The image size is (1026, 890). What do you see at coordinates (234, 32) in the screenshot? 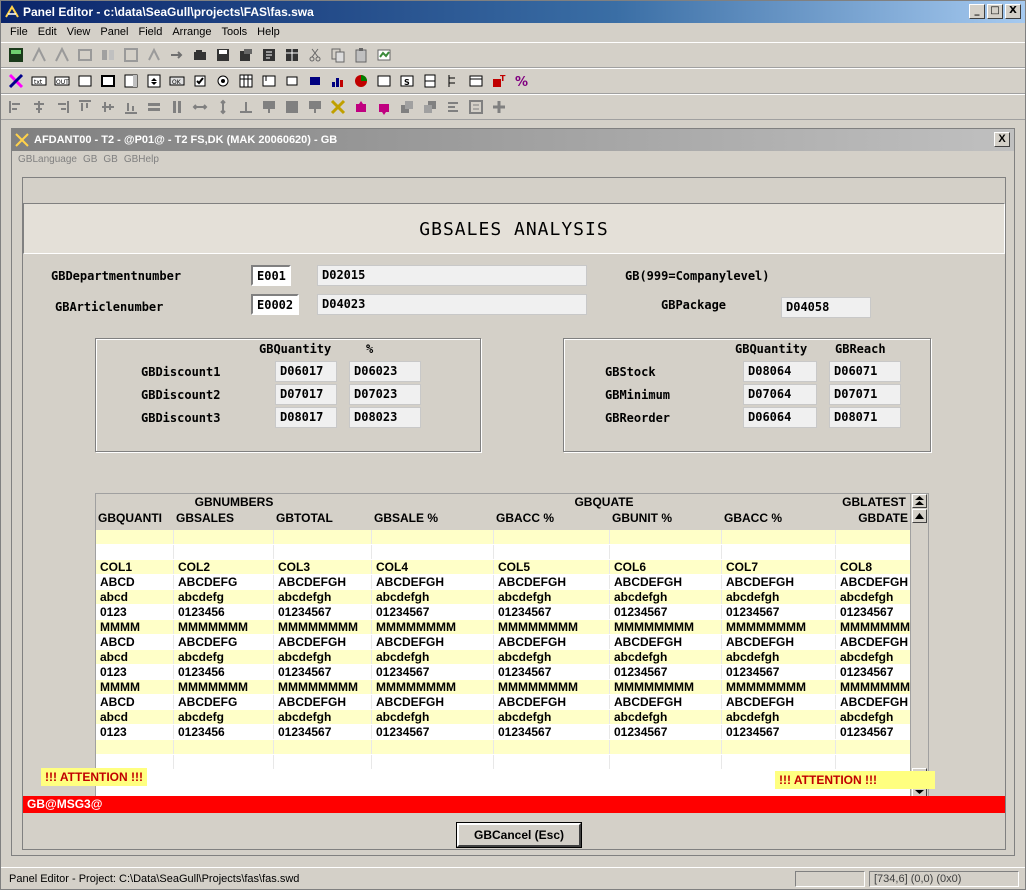
I see `menu-tools: Tools` at bounding box center [234, 32].